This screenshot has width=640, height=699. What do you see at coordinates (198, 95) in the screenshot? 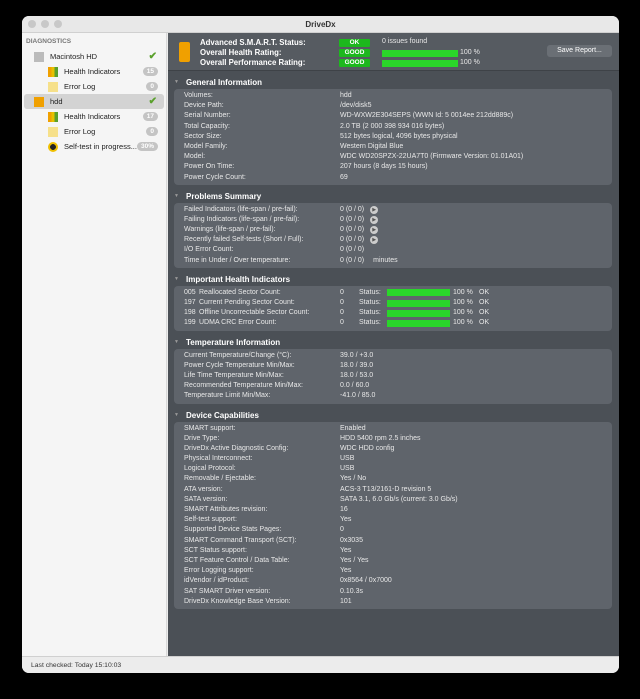
I see `row-label: Volumes:` at bounding box center [198, 95].